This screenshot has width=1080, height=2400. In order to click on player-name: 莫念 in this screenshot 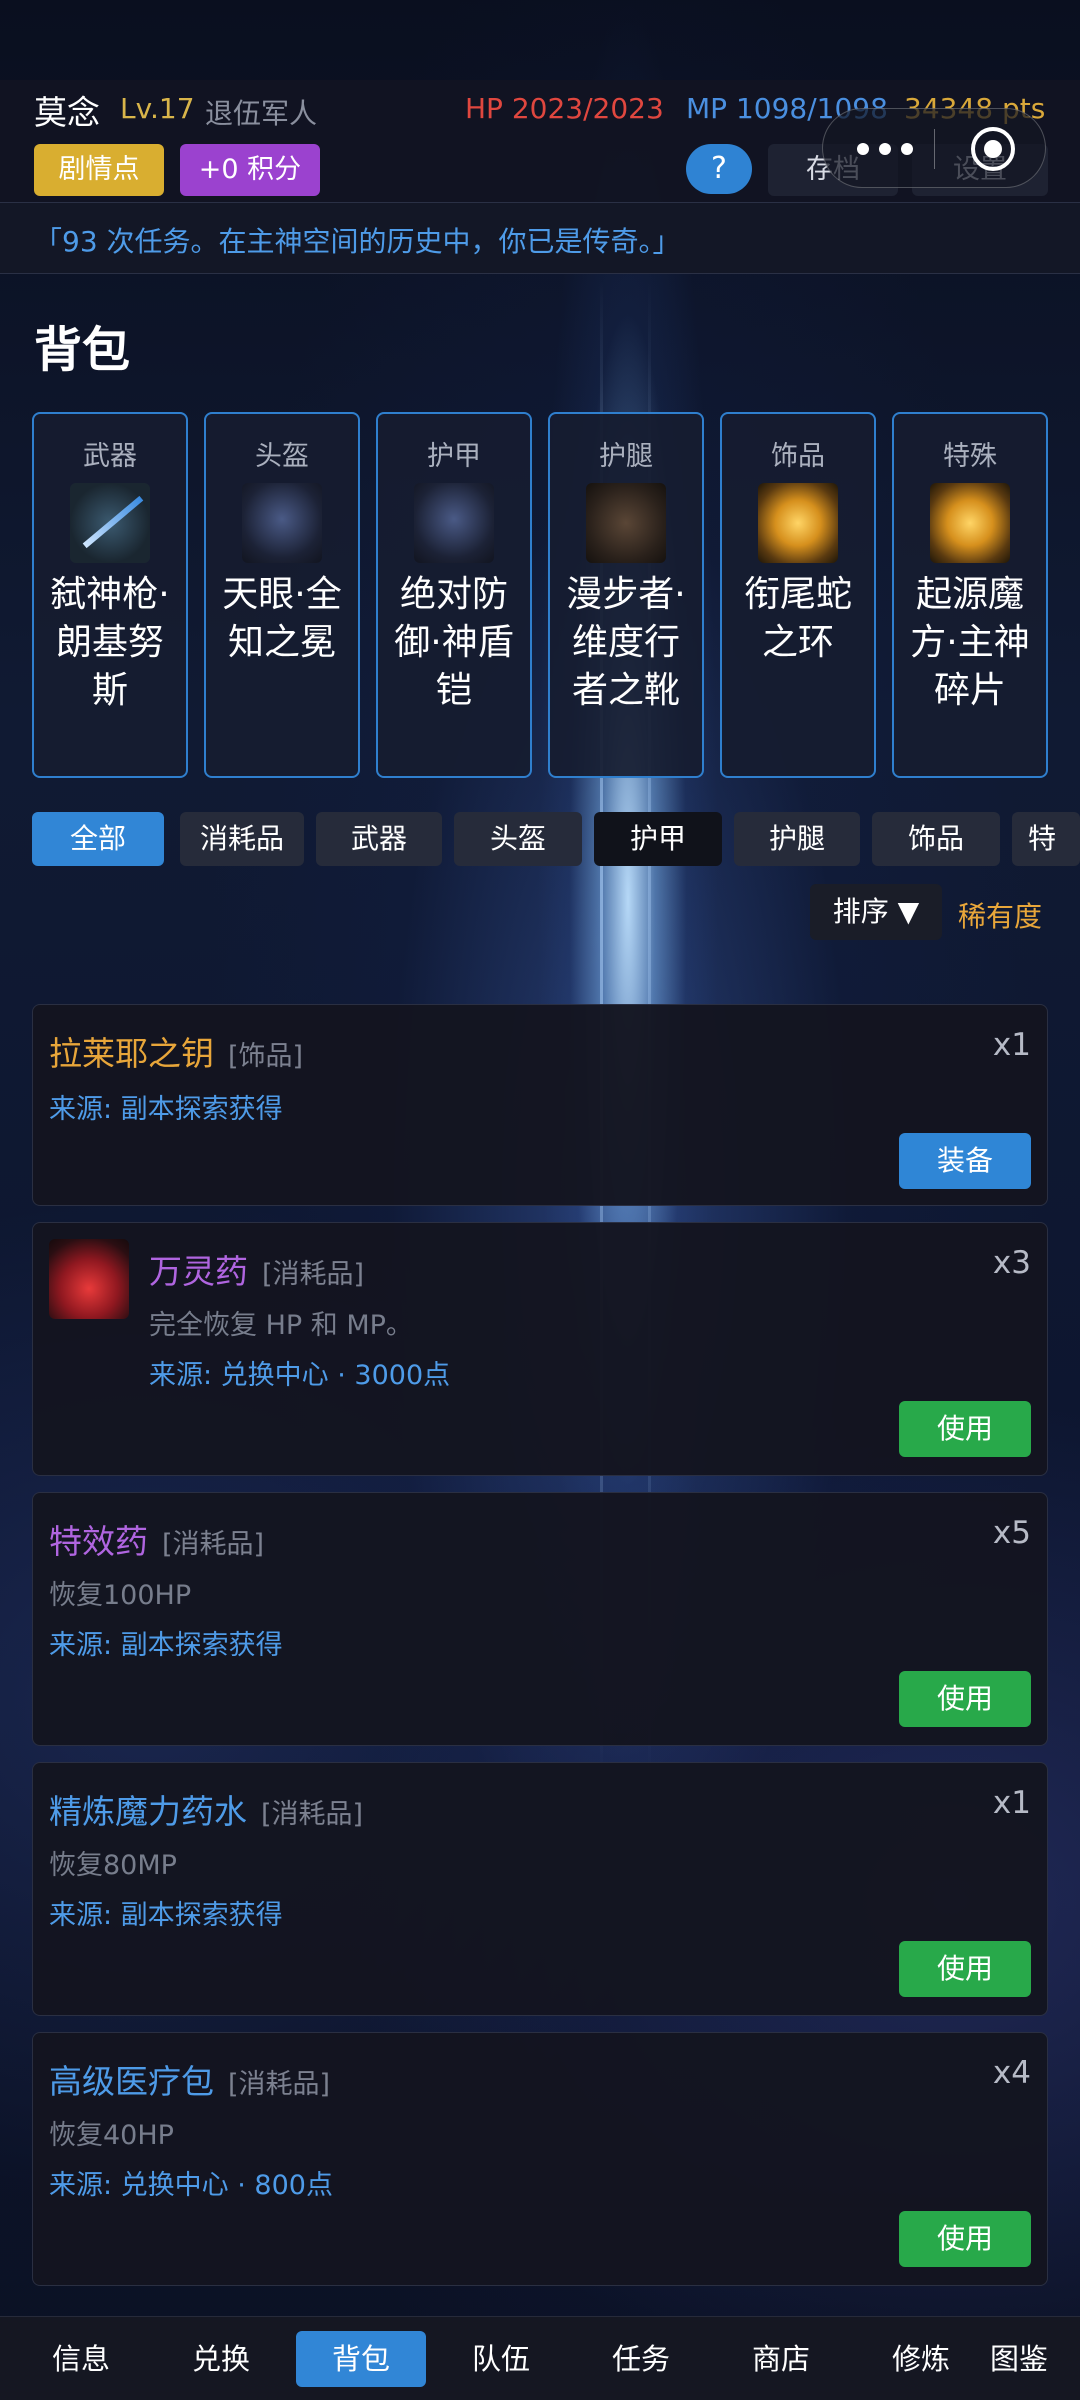, I will do `click(67, 112)`.